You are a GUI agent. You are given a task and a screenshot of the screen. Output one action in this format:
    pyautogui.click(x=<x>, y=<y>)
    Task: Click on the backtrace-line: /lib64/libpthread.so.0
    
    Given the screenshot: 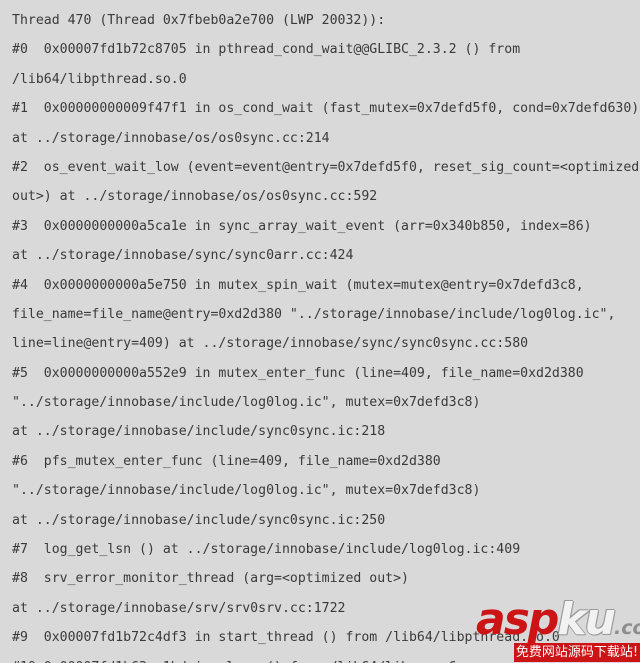 What is the action you would take?
    pyautogui.click(x=99, y=79)
    